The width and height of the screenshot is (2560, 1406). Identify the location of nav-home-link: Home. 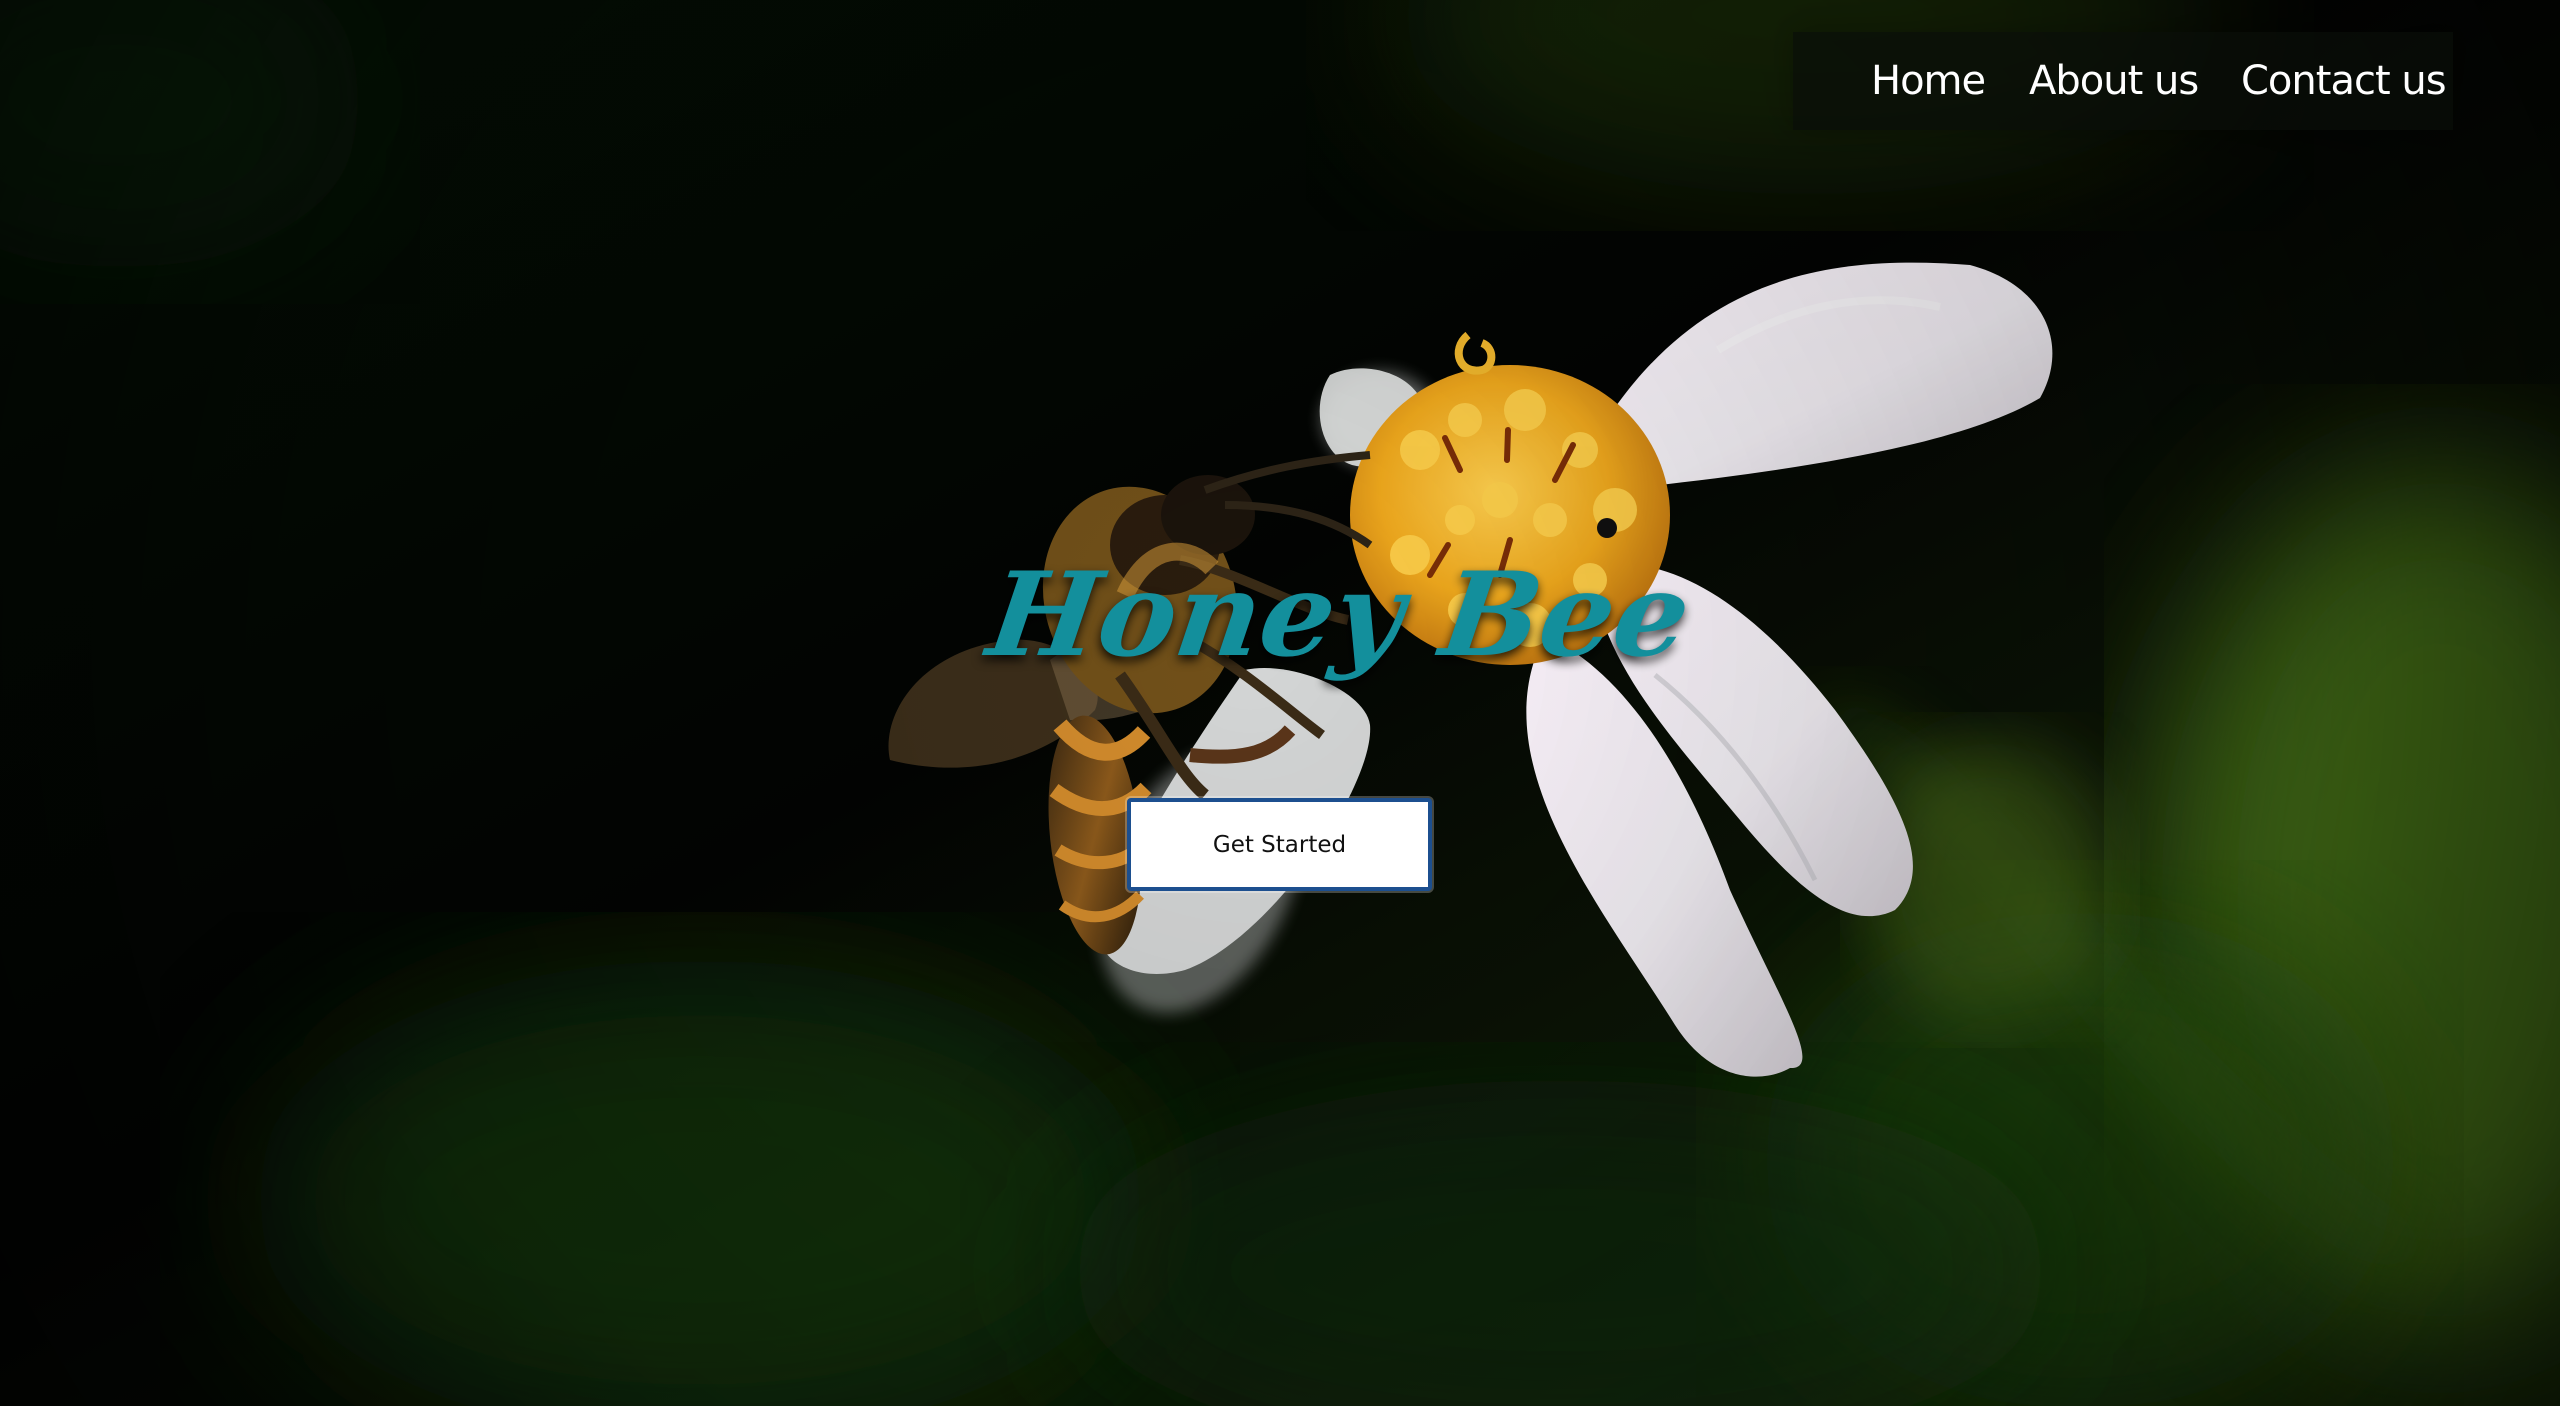
(1928, 81).